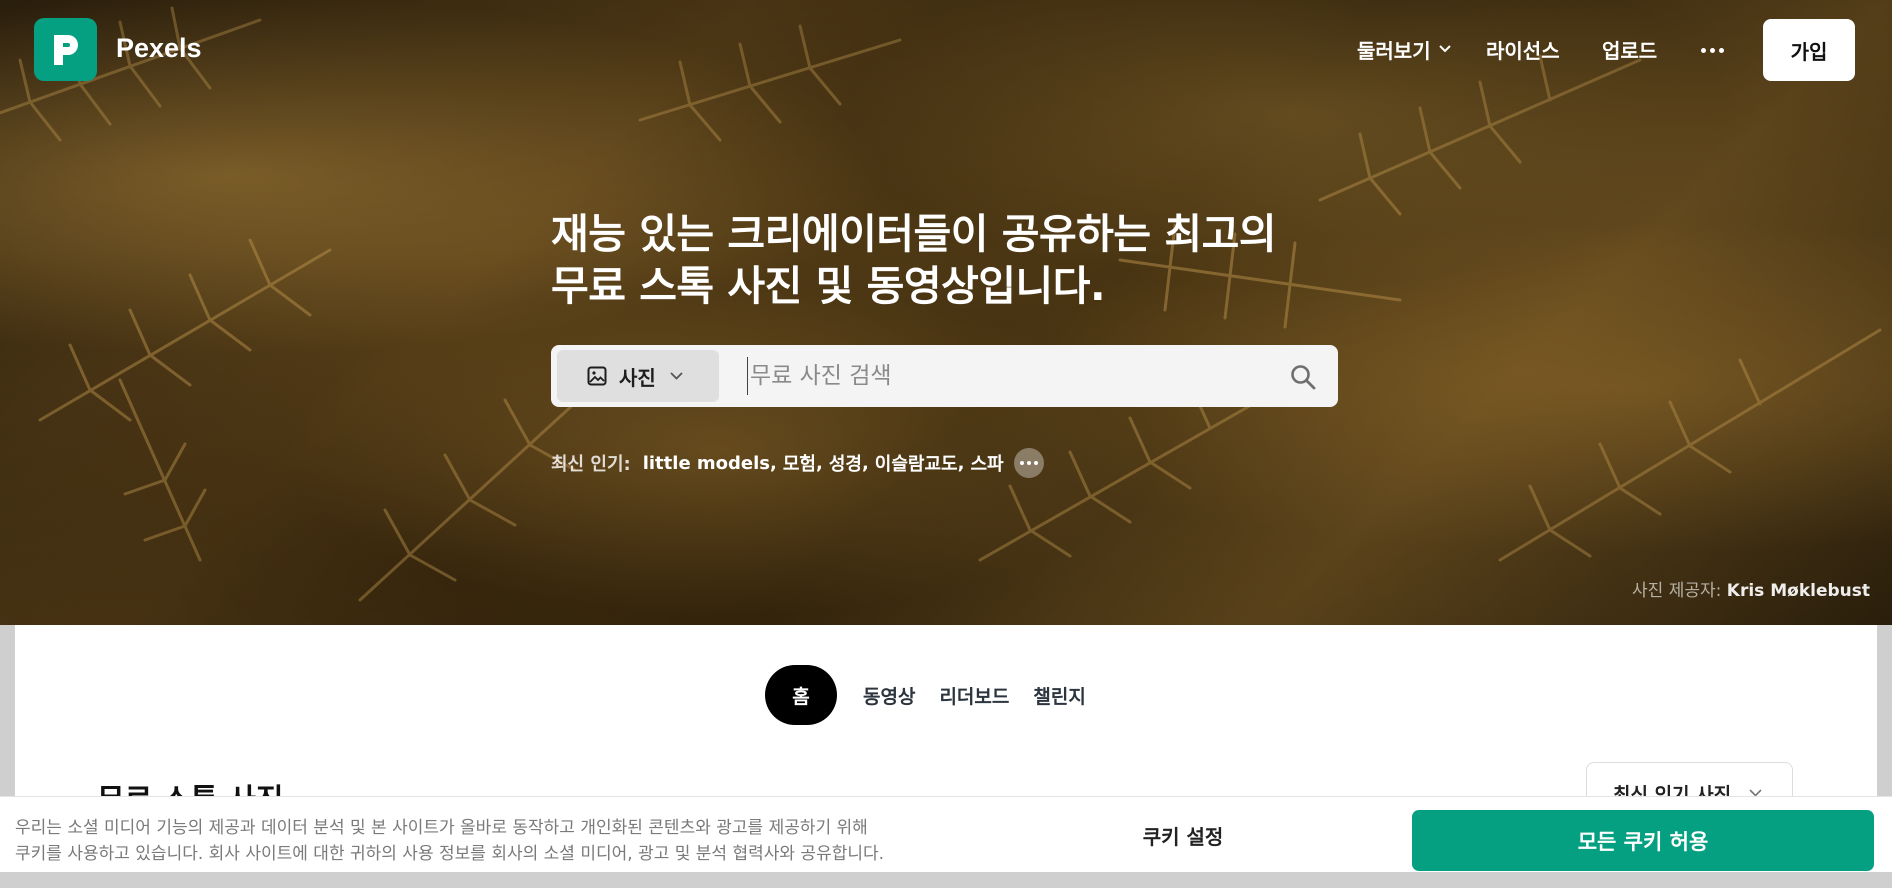 The width and height of the screenshot is (1892, 888). I want to click on nav-upload-link: 업로드, so click(1629, 49).